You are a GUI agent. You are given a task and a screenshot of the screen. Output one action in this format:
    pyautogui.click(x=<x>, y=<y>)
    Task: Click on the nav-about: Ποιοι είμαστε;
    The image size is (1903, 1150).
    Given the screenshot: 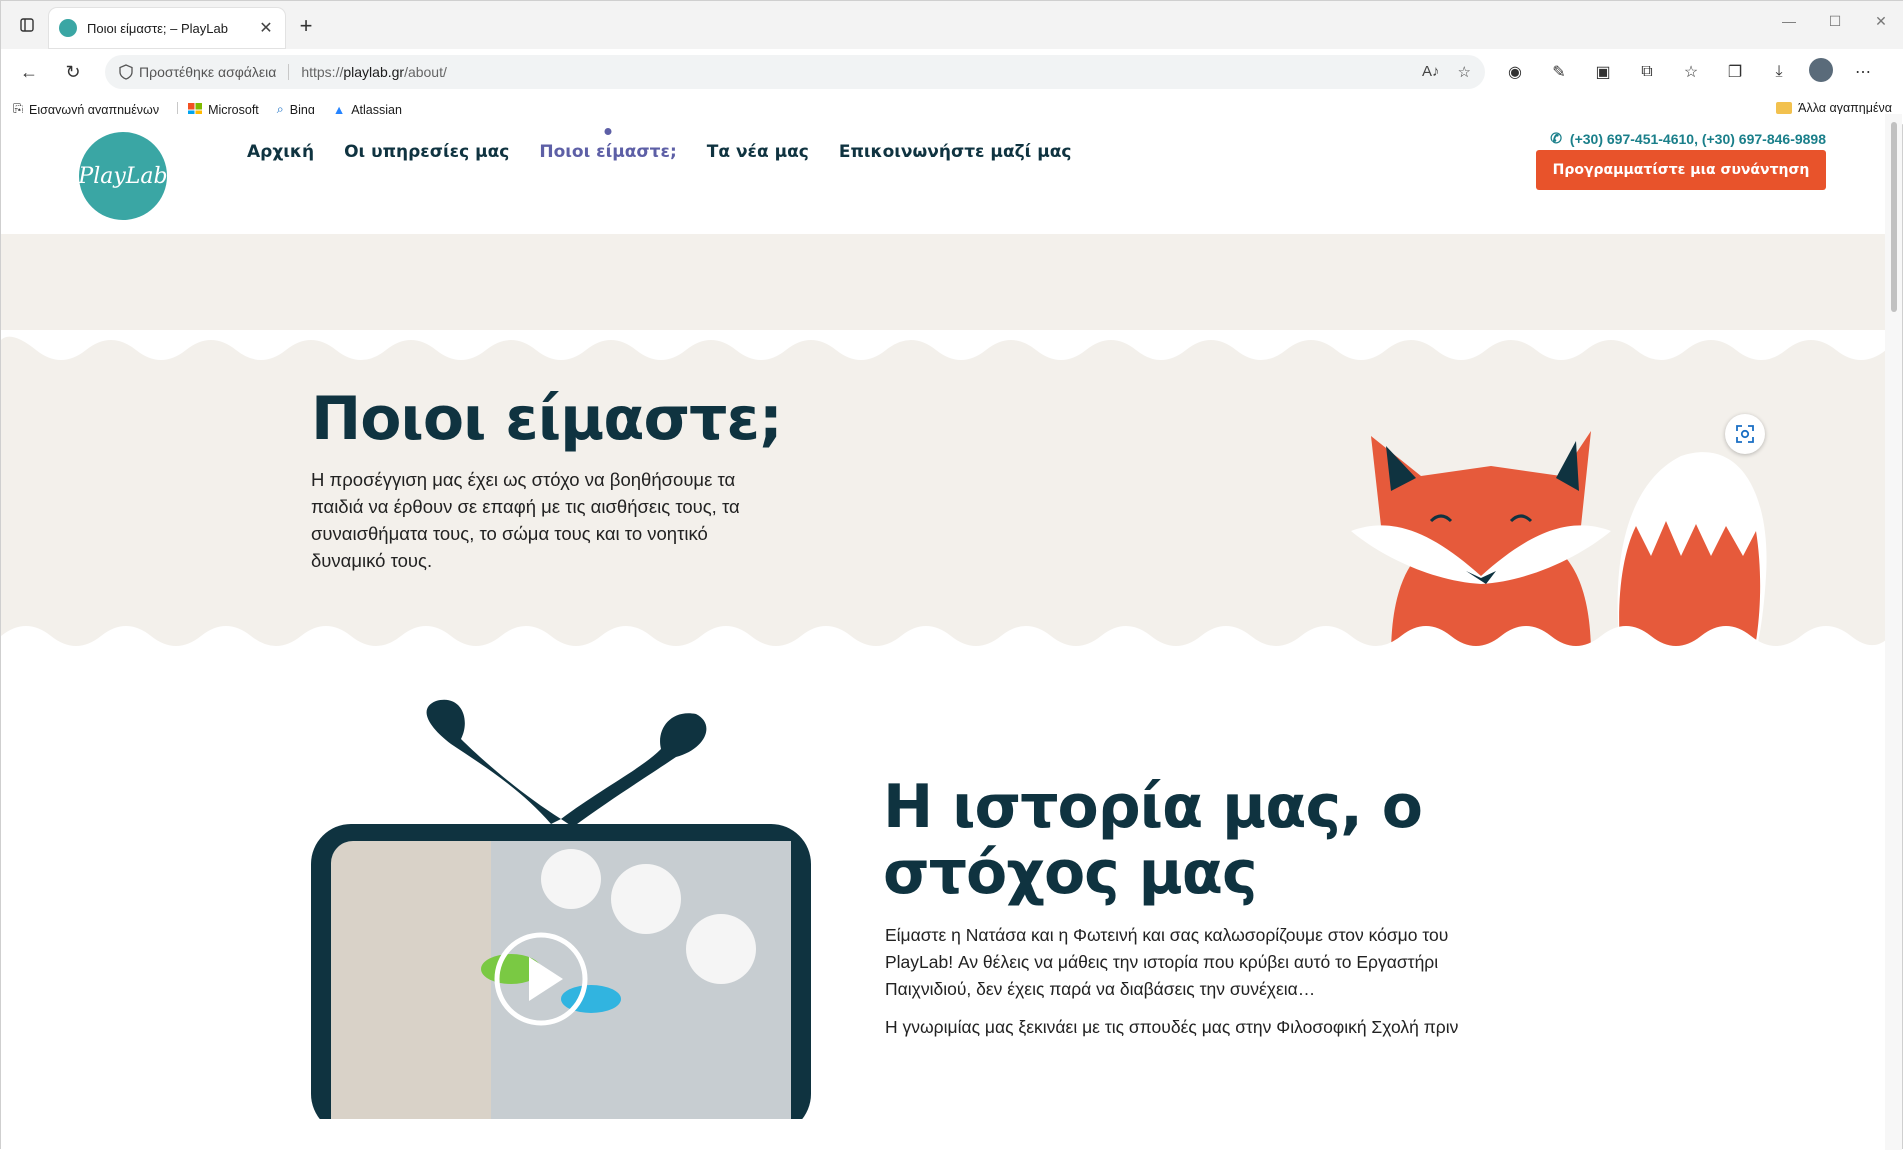 What is the action you would take?
    pyautogui.click(x=607, y=152)
    